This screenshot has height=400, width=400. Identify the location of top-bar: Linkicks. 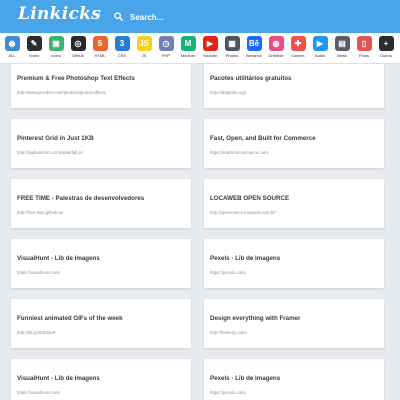
(200, 16).